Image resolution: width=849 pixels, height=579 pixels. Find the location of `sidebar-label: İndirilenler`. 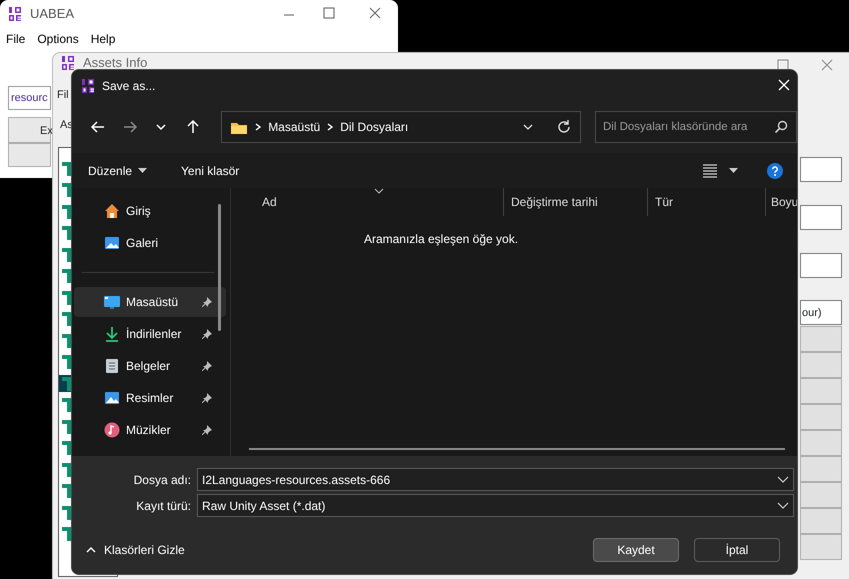

sidebar-label: İndirilenler is located at coordinates (154, 334).